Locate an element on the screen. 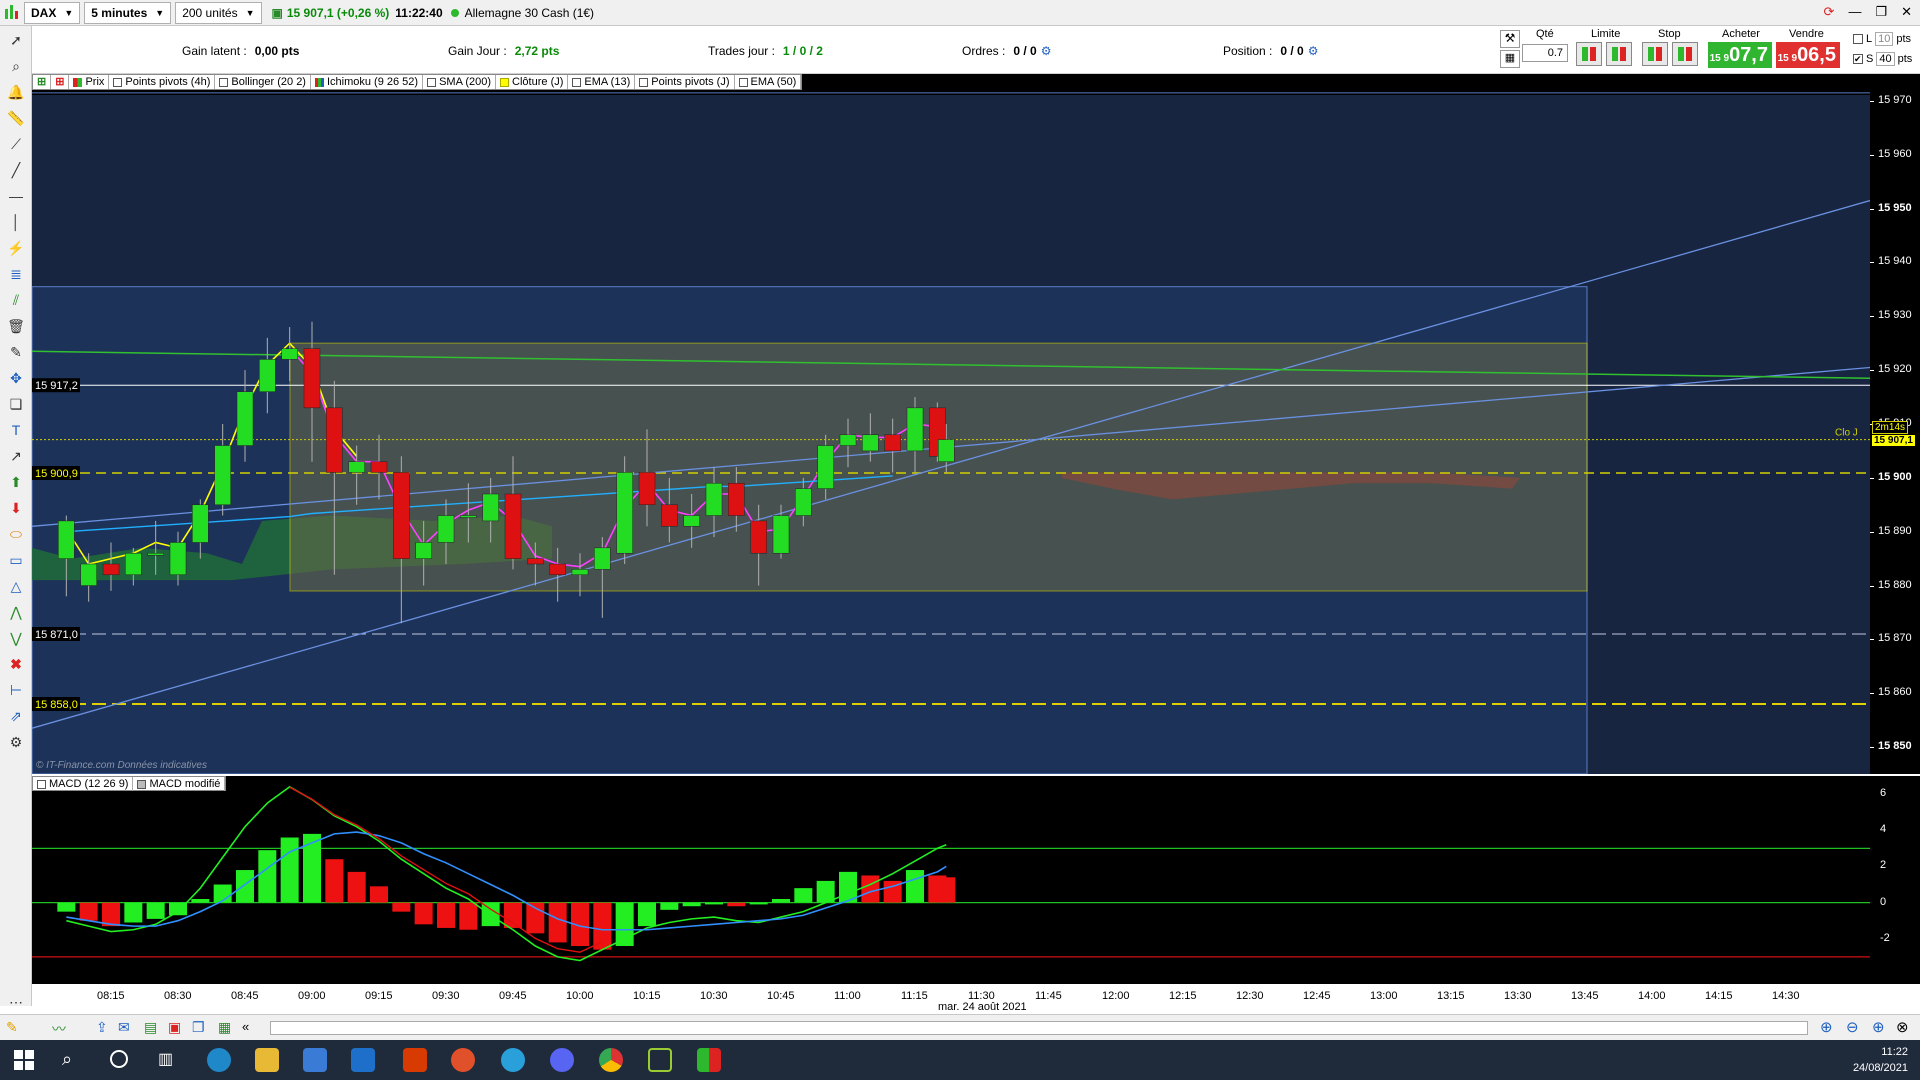 This screenshot has width=1920, height=1080. zoom-icon: ⌕ is located at coordinates (16, 66).